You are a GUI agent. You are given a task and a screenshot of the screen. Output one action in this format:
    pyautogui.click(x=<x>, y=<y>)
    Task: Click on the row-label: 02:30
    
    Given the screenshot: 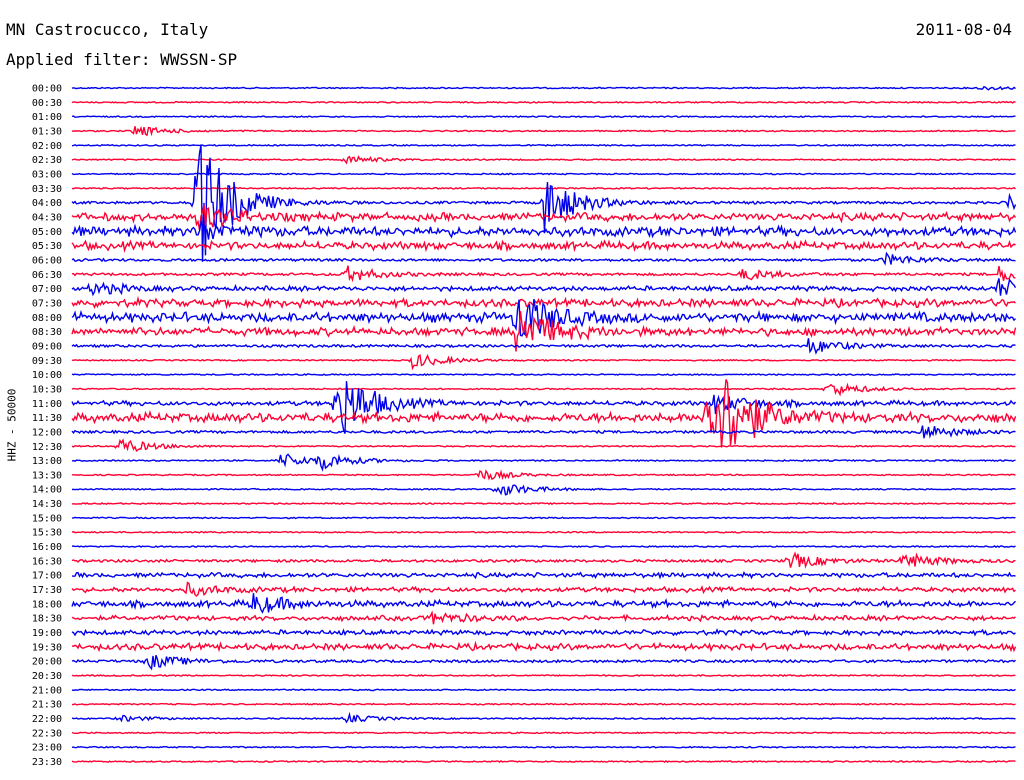 What is the action you would take?
    pyautogui.click(x=47, y=160)
    